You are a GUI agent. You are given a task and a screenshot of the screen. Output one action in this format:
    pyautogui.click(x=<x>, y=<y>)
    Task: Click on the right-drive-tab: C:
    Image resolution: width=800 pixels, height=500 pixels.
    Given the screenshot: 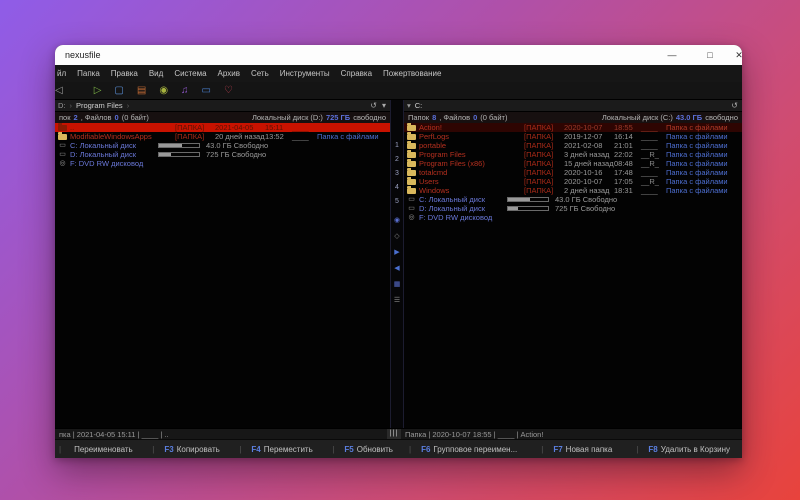 What is the action you would take?
    pyautogui.click(x=419, y=105)
    